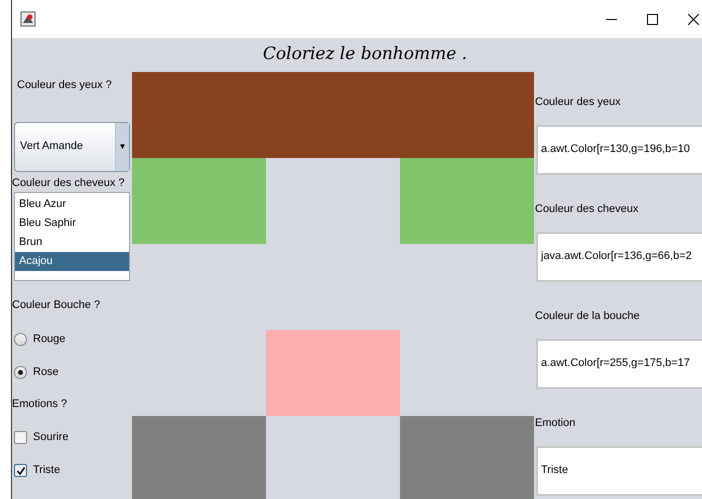  I want to click on list-item: Acajou, so click(72, 261).